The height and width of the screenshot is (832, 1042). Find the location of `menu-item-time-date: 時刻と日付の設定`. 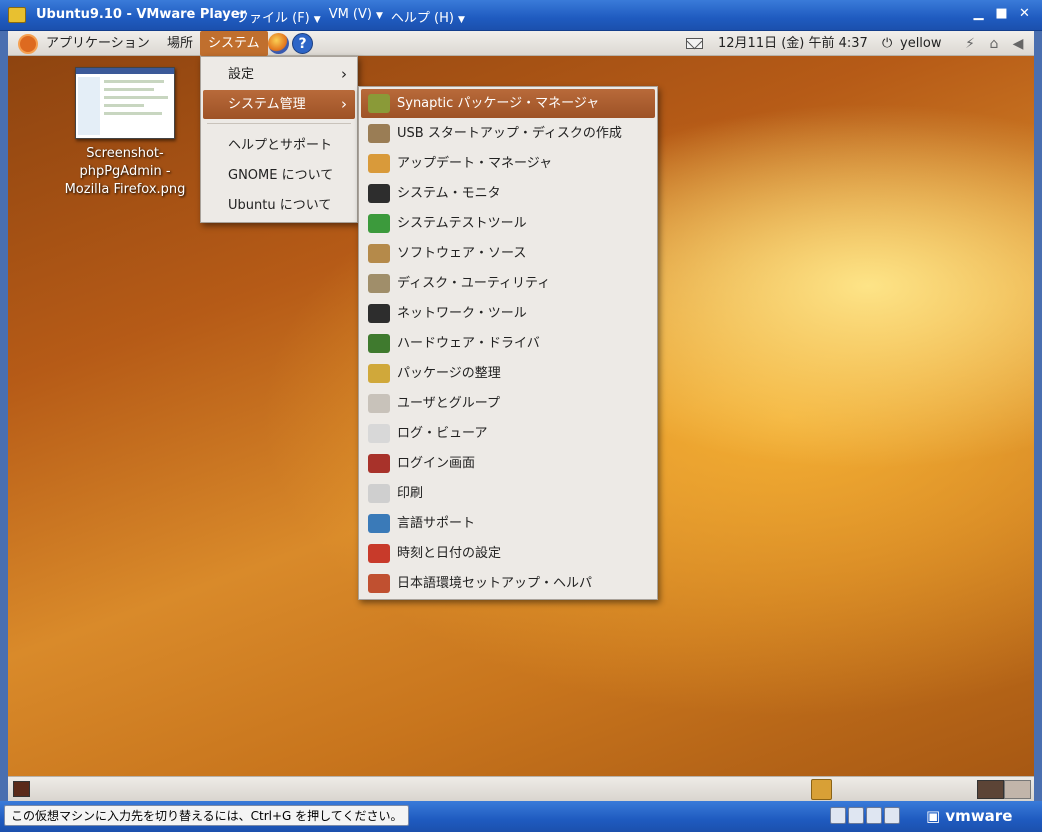

menu-item-time-date: 時刻と日付の設定 is located at coordinates (508, 553).